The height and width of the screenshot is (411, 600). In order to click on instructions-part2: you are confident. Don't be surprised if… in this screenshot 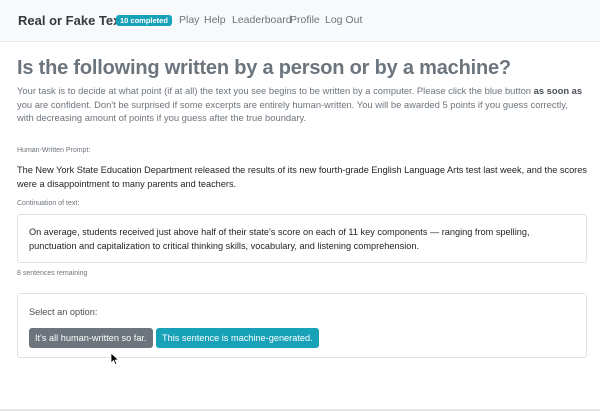, I will do `click(292, 111)`.